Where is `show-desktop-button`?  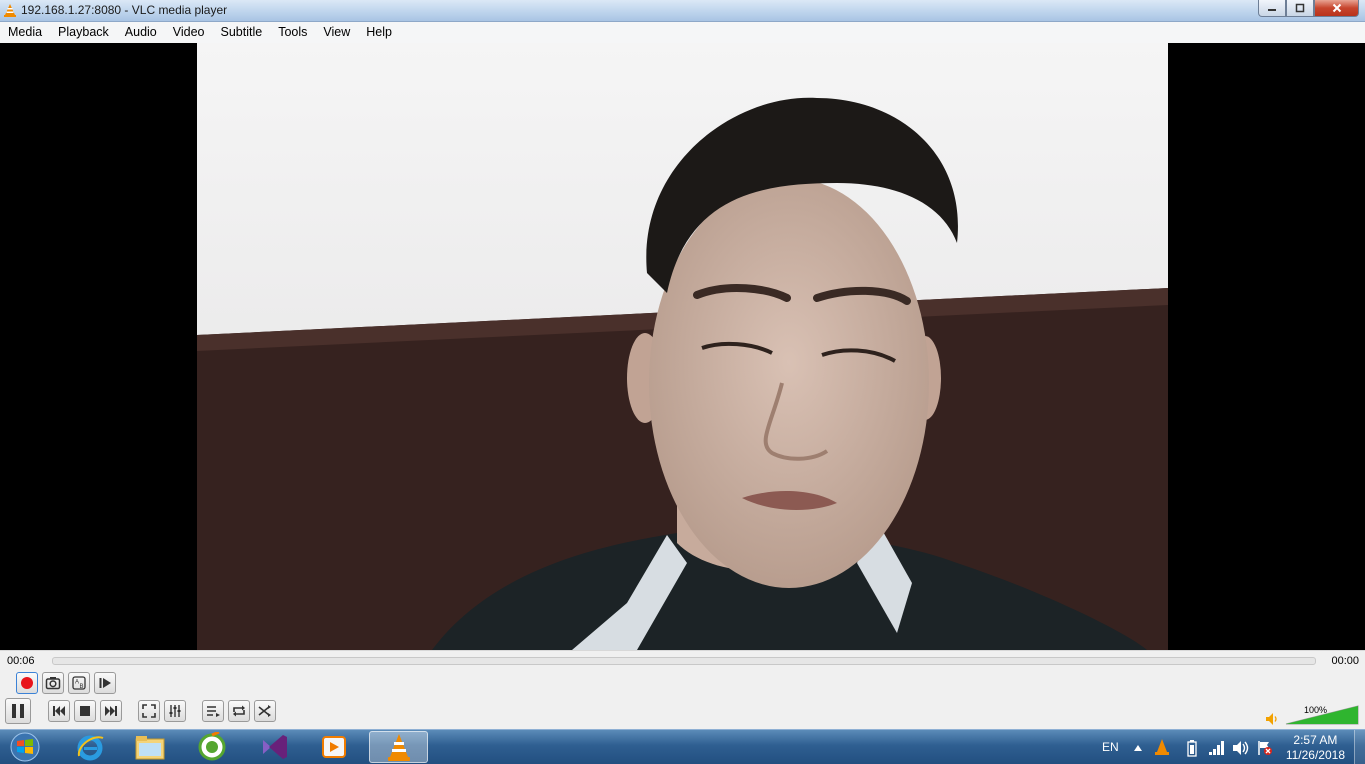 show-desktop-button is located at coordinates (1359, 747).